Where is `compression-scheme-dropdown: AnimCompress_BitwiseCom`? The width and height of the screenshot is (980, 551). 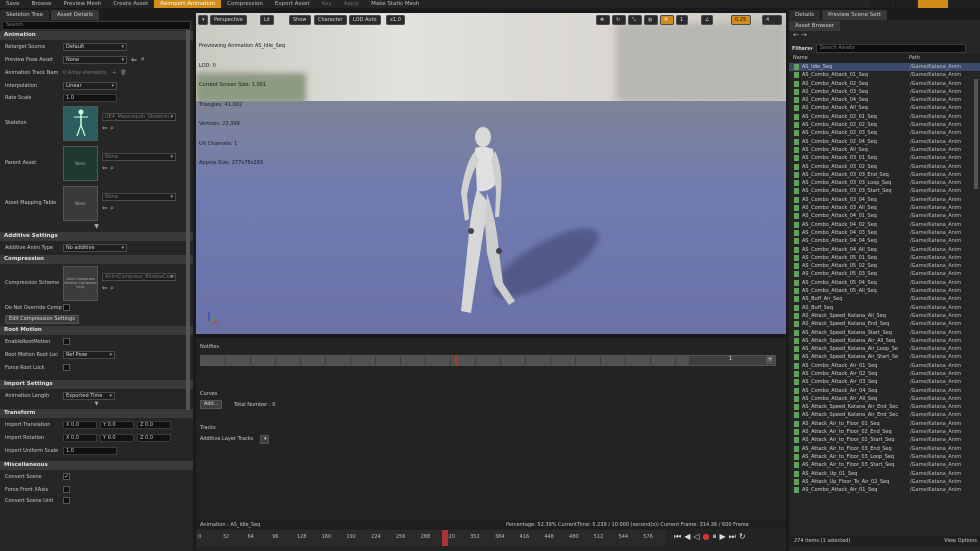 compression-scheme-dropdown: AnimCompress_BitwiseCom is located at coordinates (139, 277).